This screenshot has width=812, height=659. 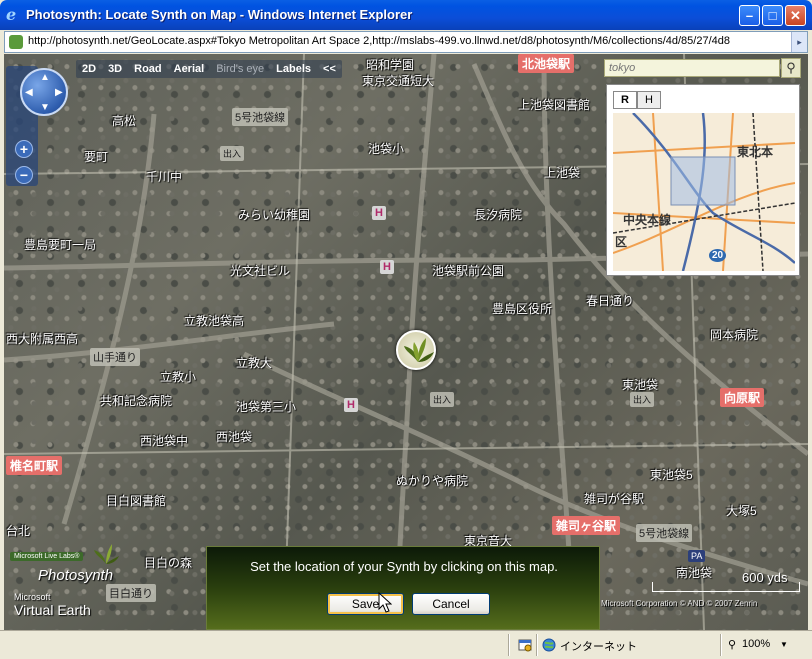 What do you see at coordinates (755, 152) in the screenshot?
I see `minimap-label: 東北本` at bounding box center [755, 152].